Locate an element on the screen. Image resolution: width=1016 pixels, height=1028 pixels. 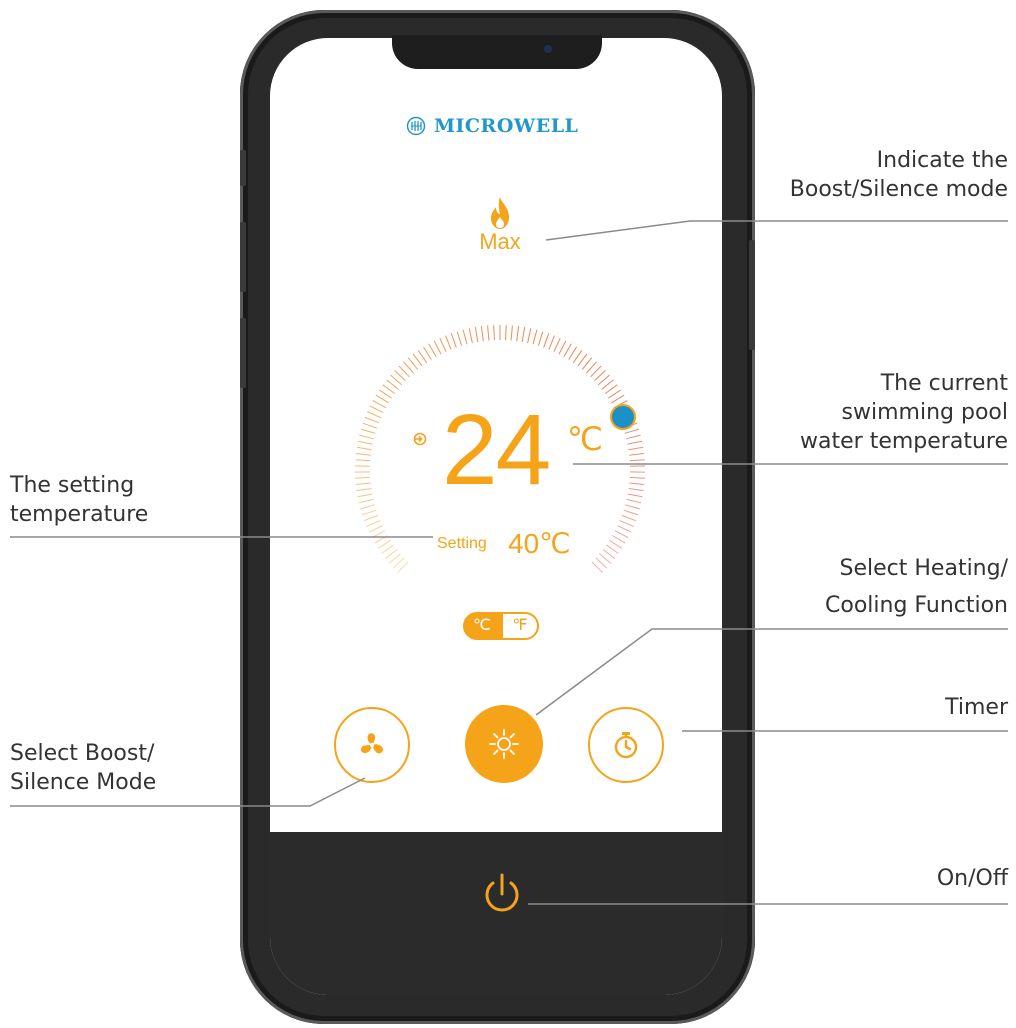
callout-text-line: Select Heating/ is located at coordinates (923, 568).